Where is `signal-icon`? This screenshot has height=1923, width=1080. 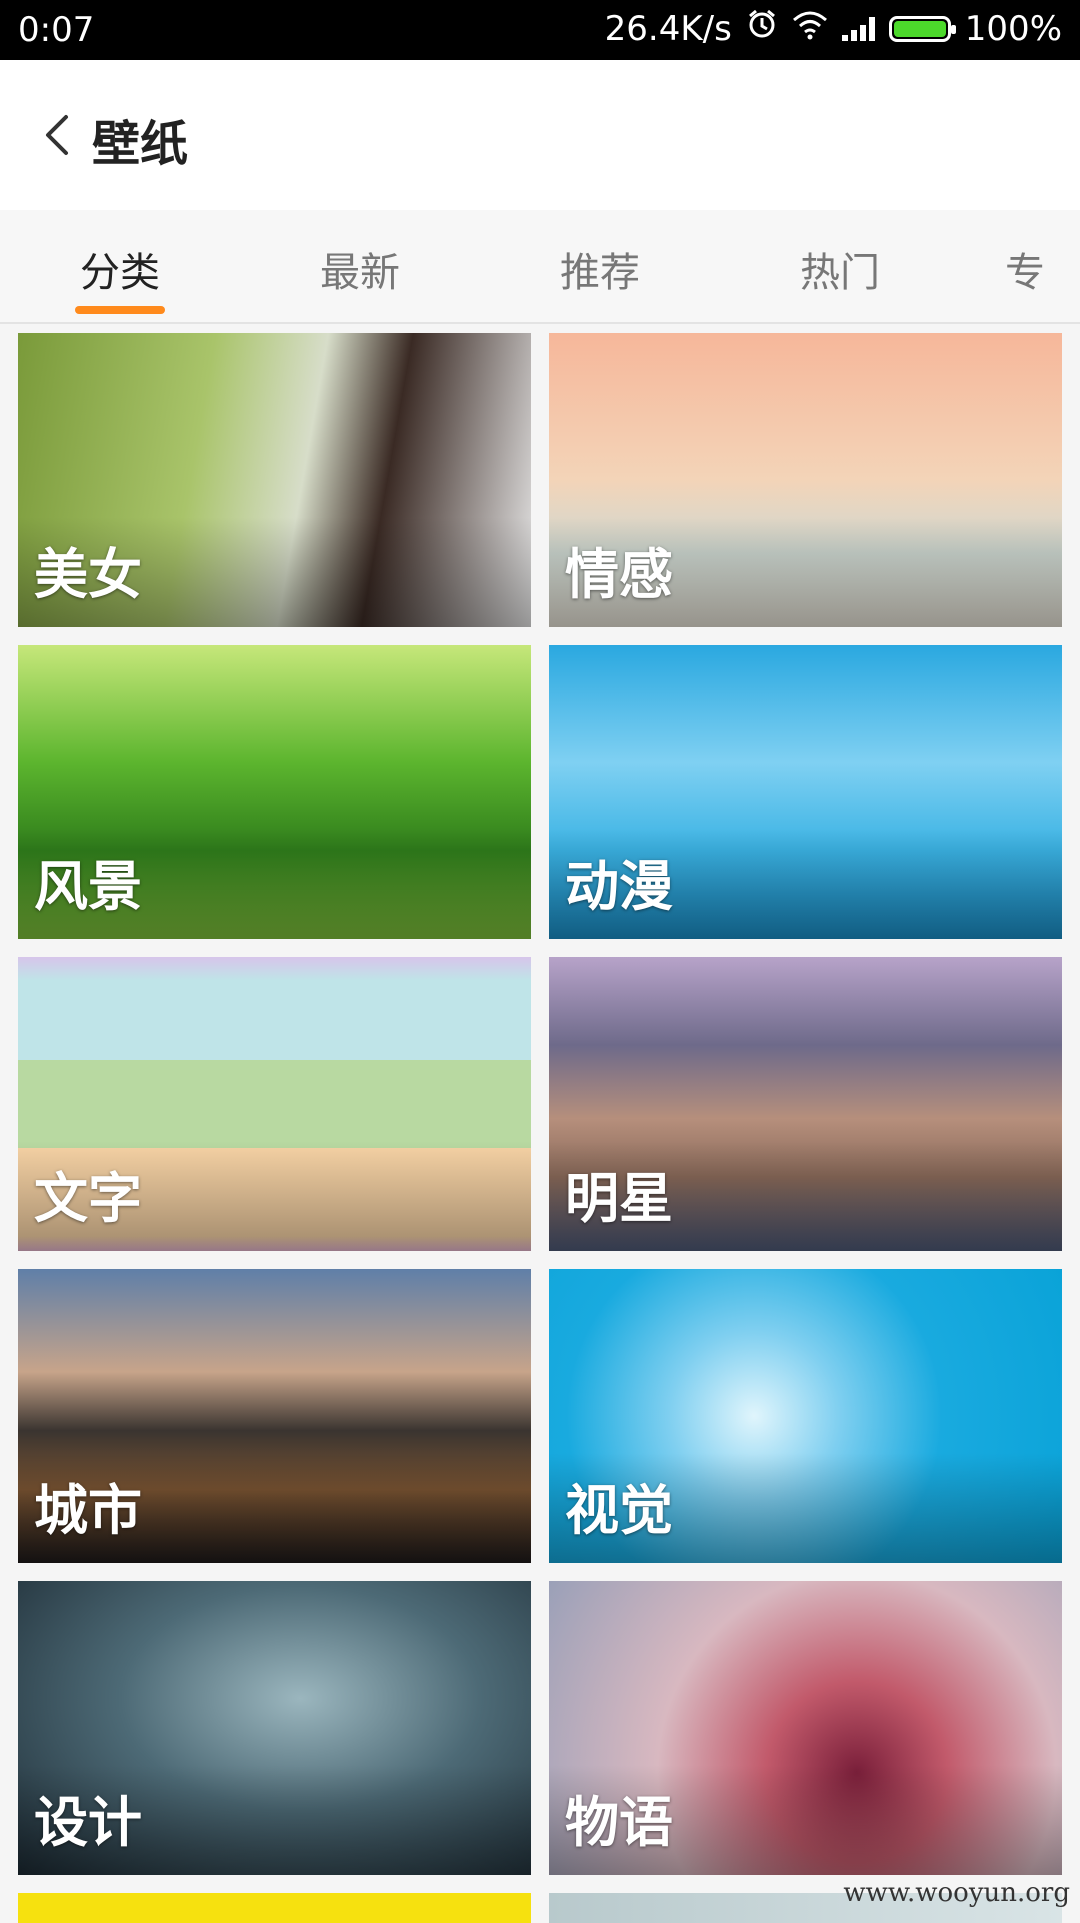
signal-icon is located at coordinates (858, 28).